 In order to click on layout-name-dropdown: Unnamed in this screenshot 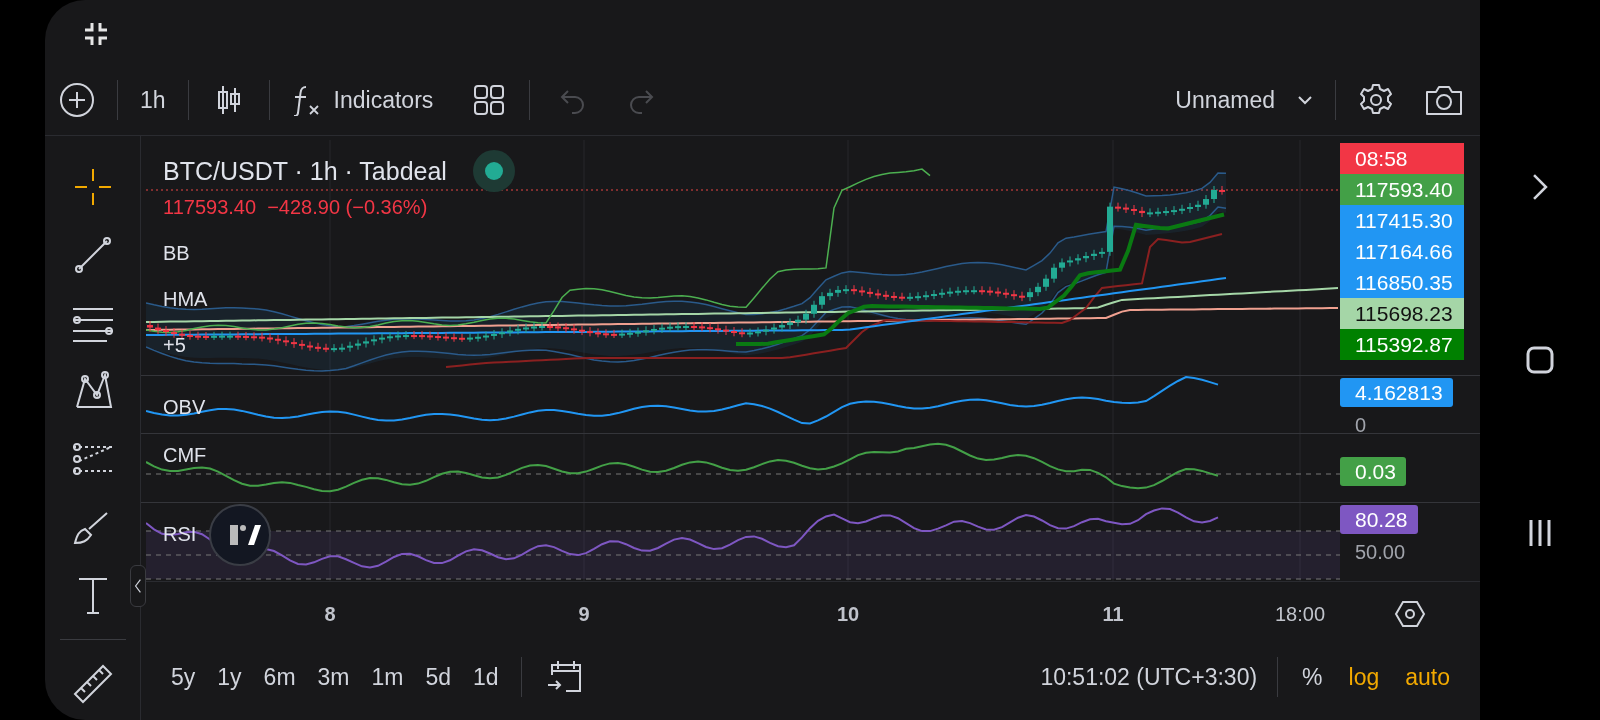, I will do `click(1244, 100)`.